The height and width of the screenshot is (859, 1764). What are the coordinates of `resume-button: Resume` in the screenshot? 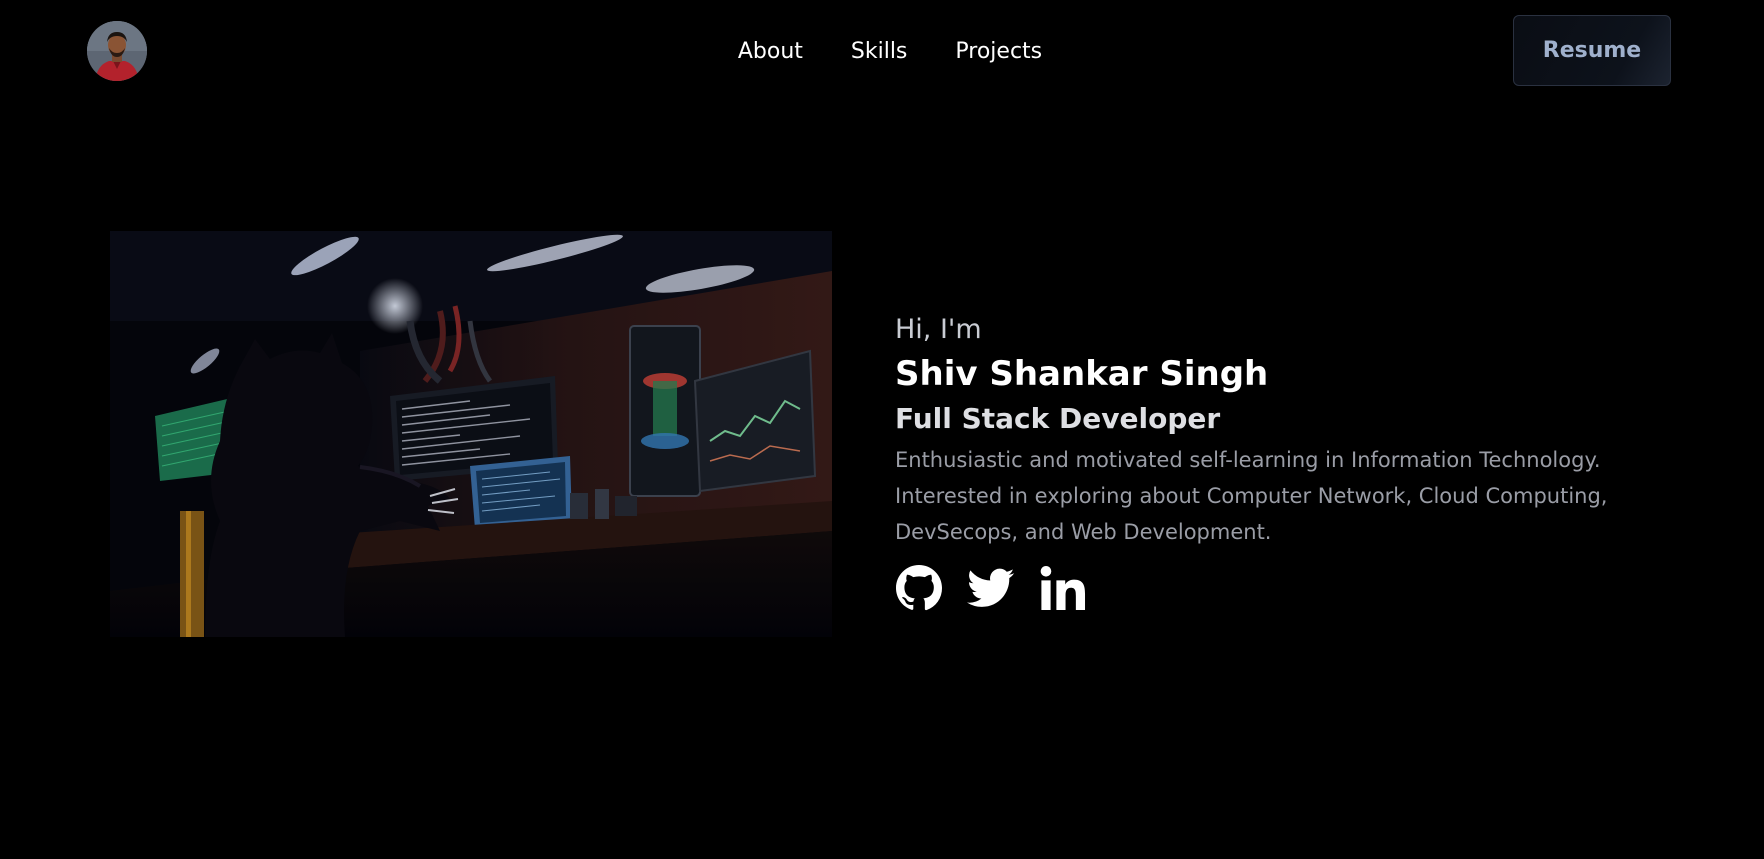 It's located at (1592, 50).